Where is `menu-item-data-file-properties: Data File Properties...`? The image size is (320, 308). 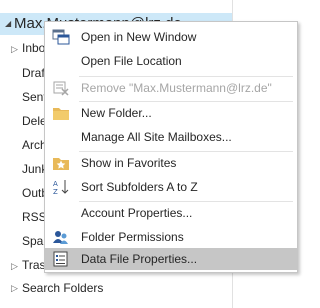 menu-item-data-file-properties: Data File Properties... is located at coordinates (171, 259).